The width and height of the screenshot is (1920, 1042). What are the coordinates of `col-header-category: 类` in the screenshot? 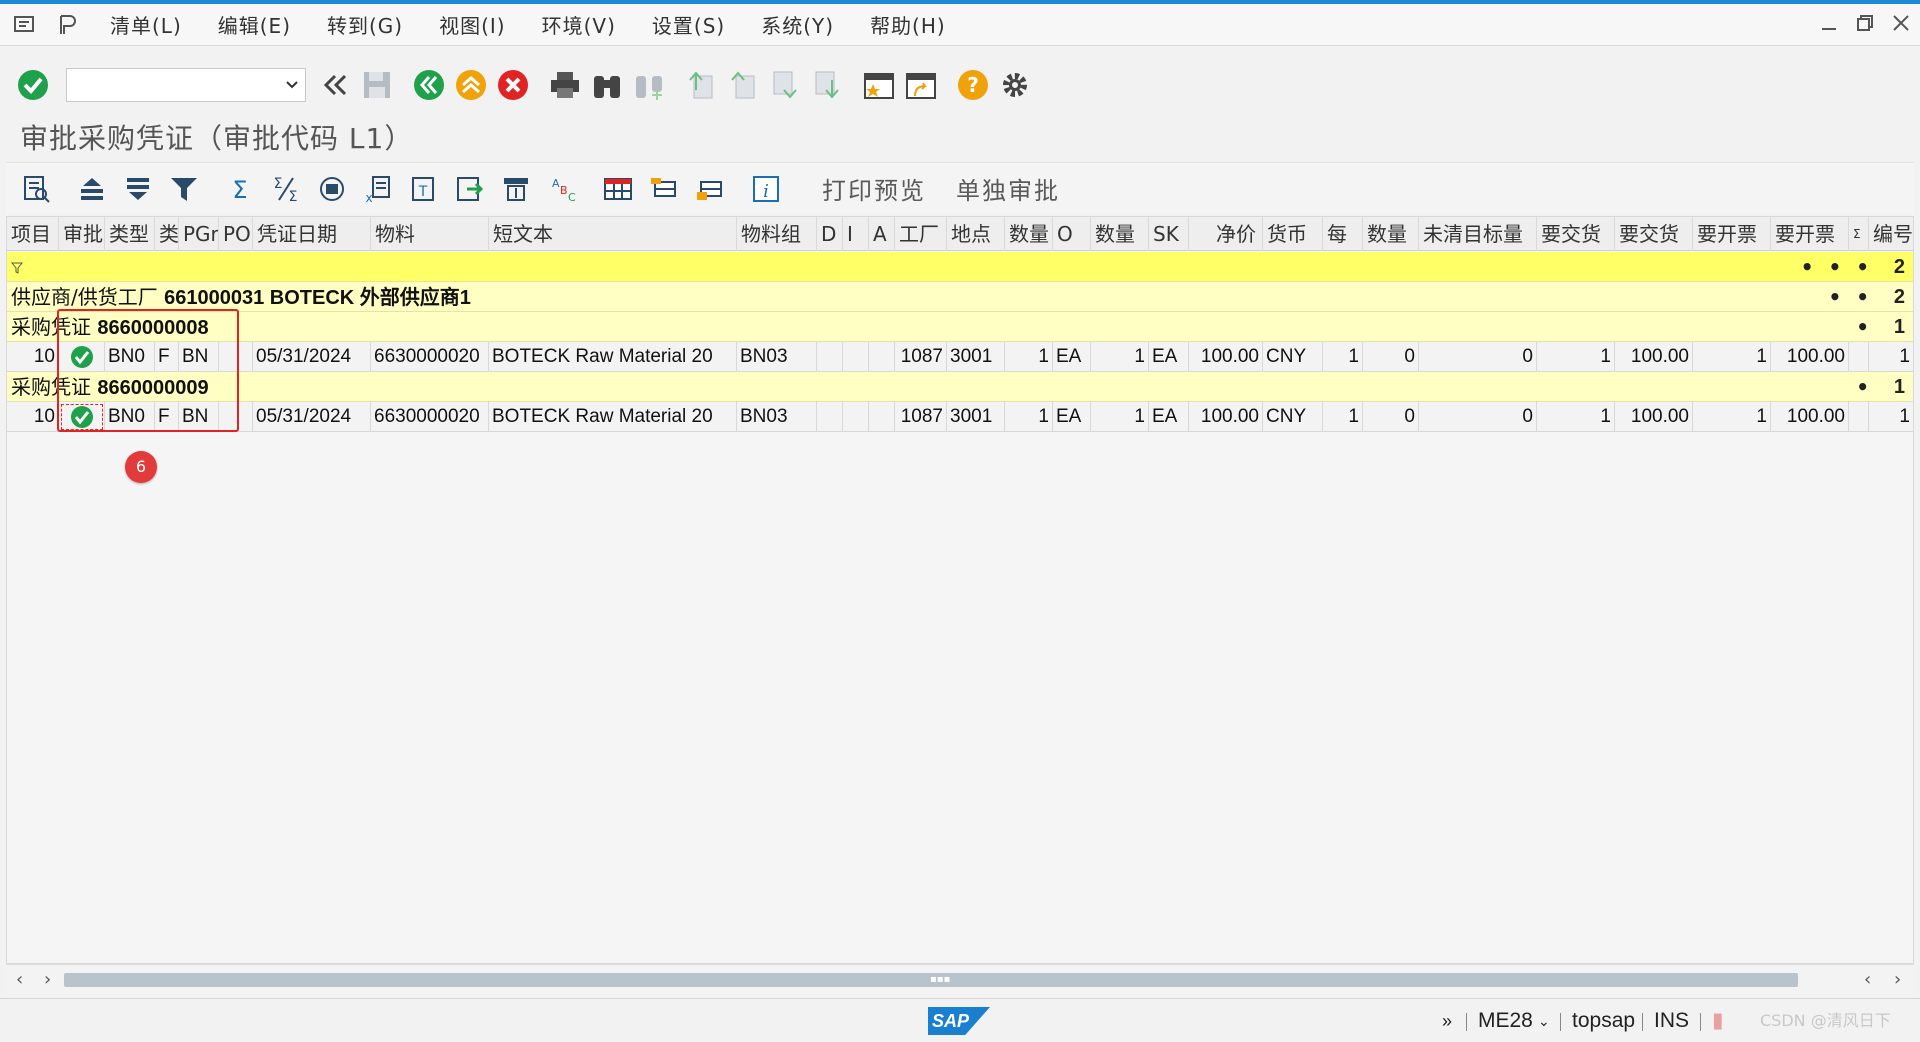 It's located at (167, 234).